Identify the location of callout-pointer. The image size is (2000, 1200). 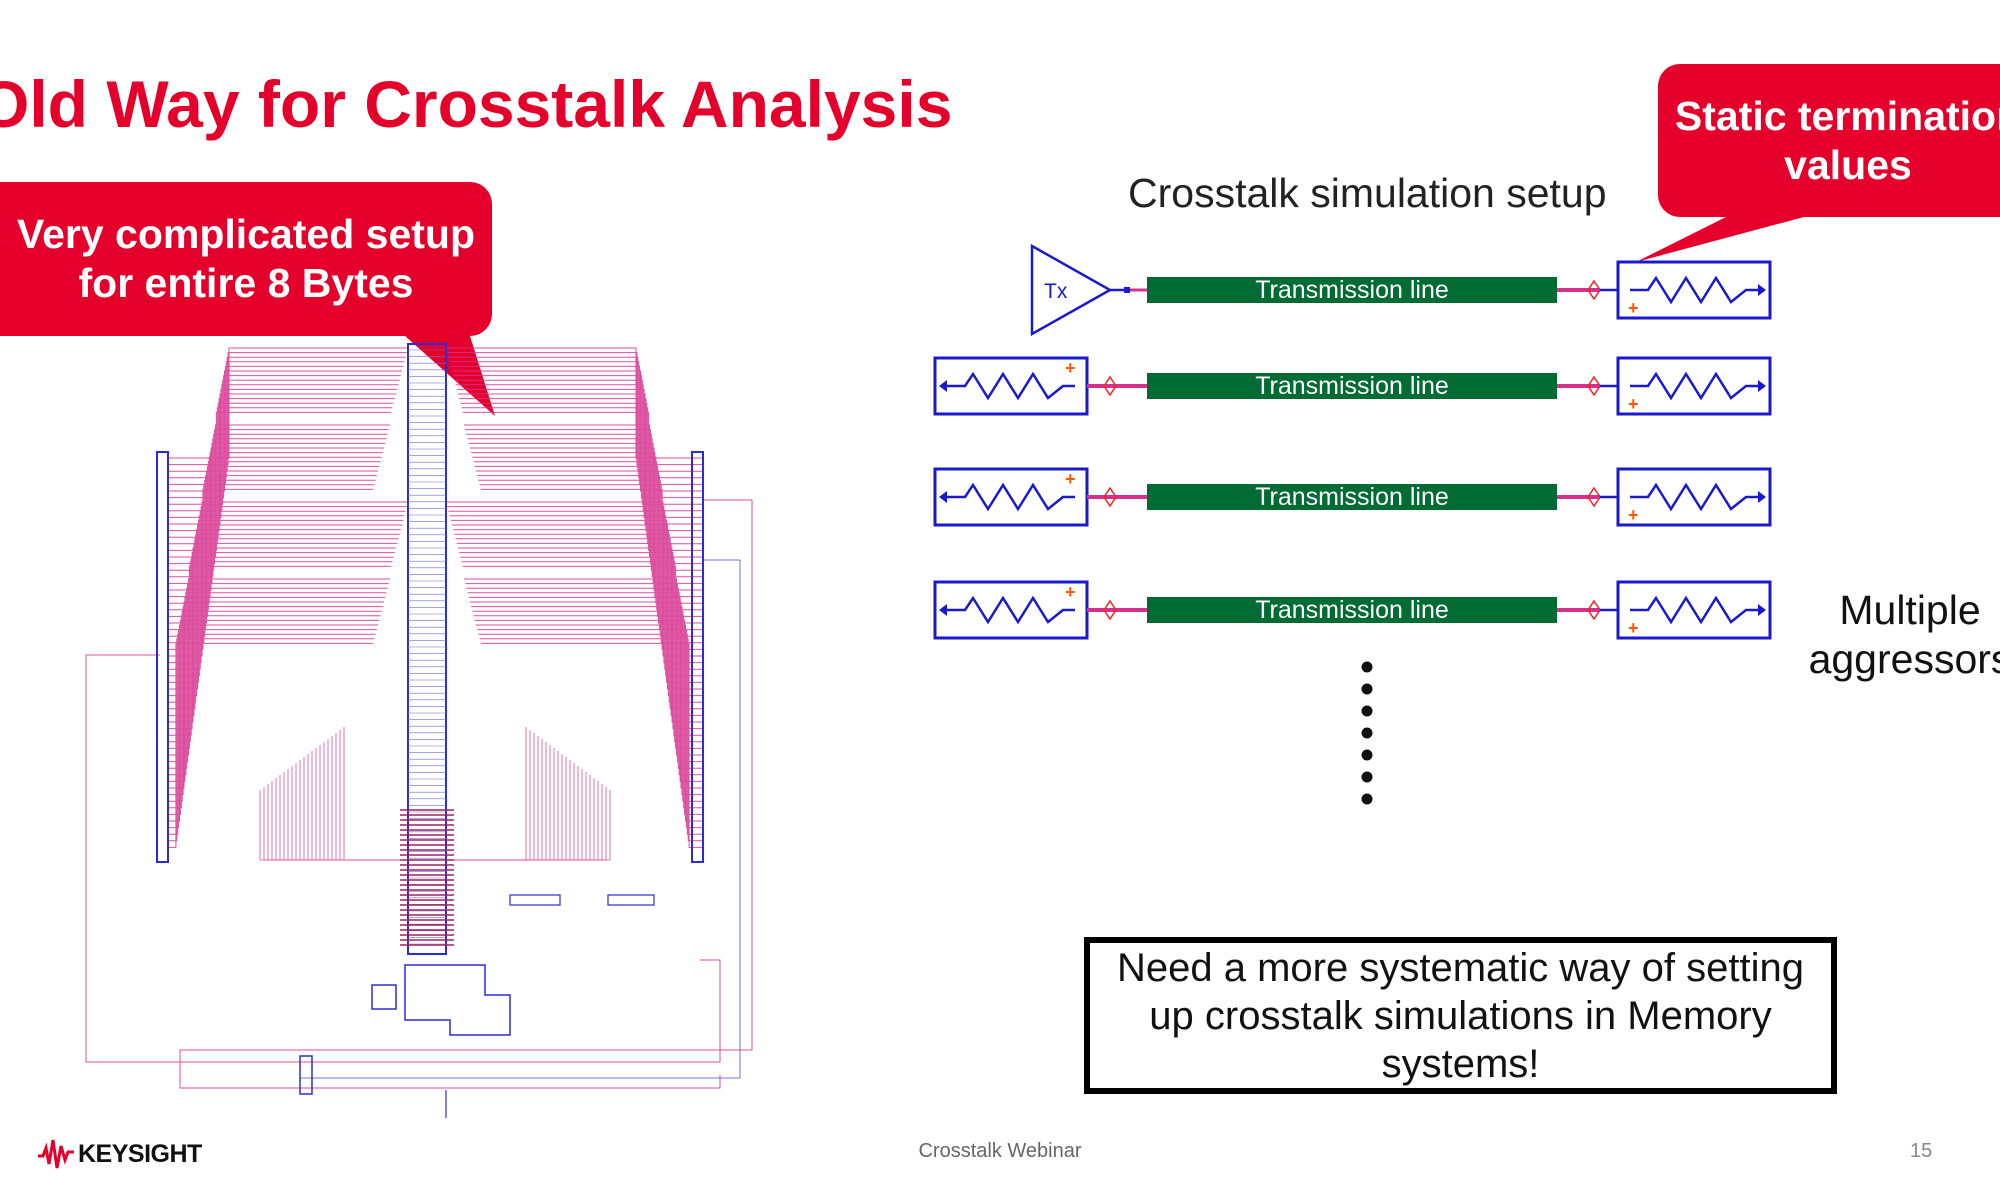
(1733, 236).